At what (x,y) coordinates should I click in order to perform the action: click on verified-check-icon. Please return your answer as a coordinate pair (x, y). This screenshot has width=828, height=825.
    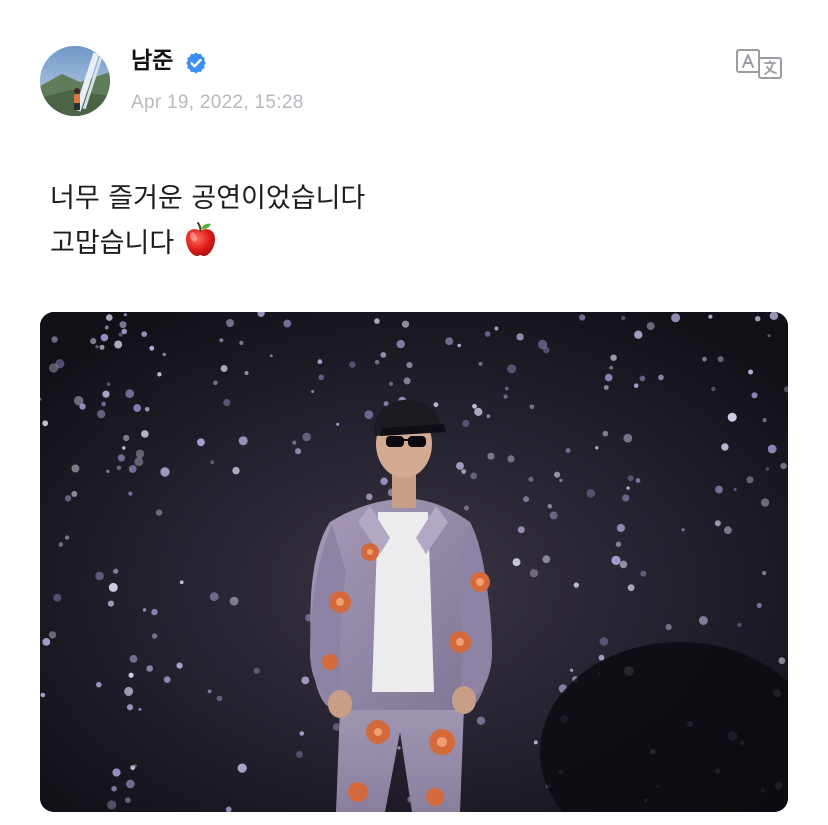
    Looking at the image, I should click on (196, 63).